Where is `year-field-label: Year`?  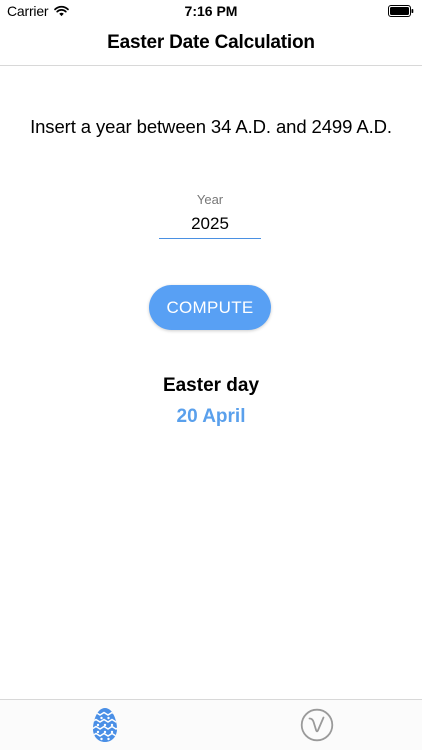
year-field-label: Year is located at coordinates (210, 199).